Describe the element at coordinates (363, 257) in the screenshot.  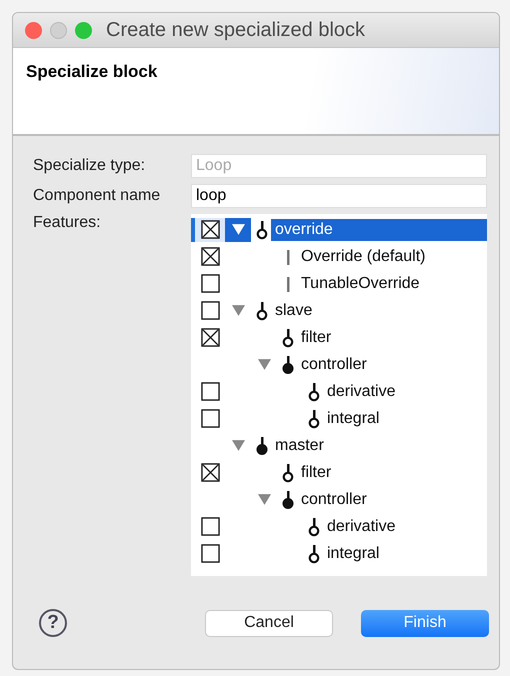
I see `tree-item: Override (default)` at that location.